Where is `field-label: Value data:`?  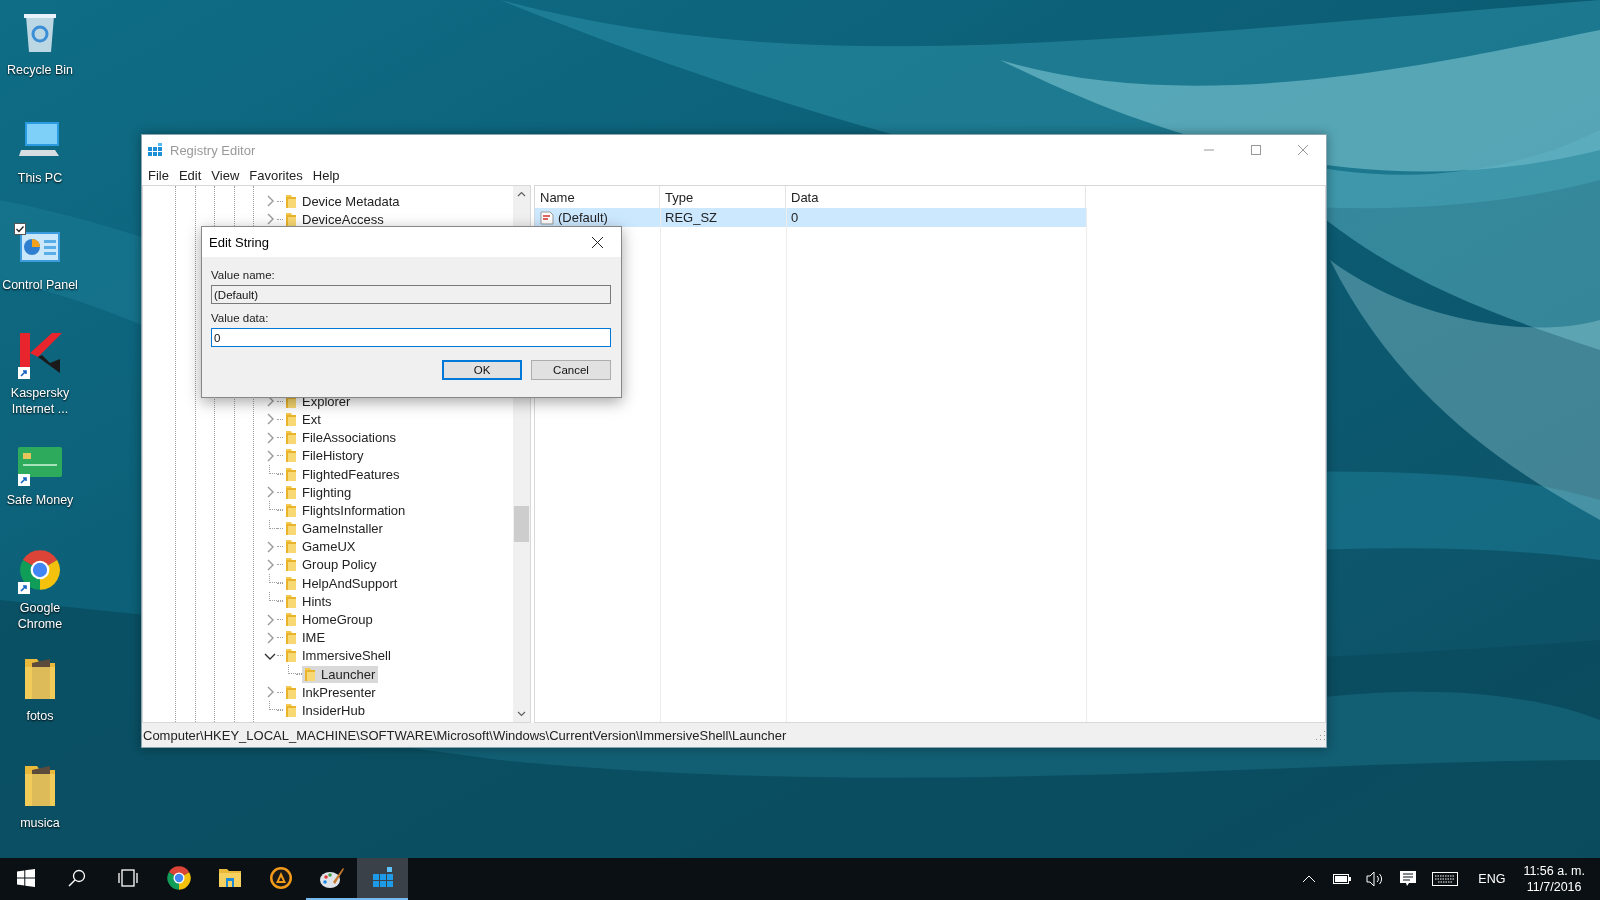 field-label: Value data: is located at coordinates (240, 318).